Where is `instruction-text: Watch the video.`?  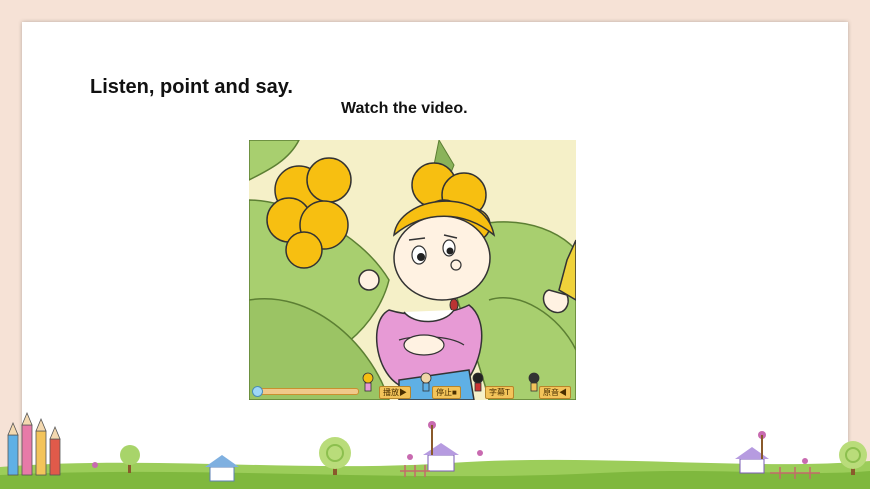 instruction-text: Watch the video. is located at coordinates (404, 108).